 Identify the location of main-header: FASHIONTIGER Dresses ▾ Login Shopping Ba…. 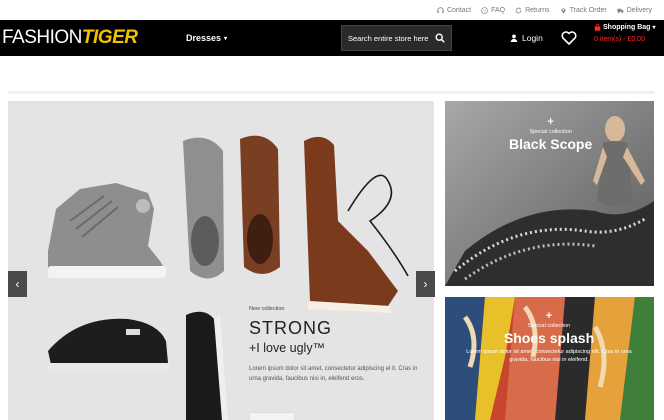
(332, 38).